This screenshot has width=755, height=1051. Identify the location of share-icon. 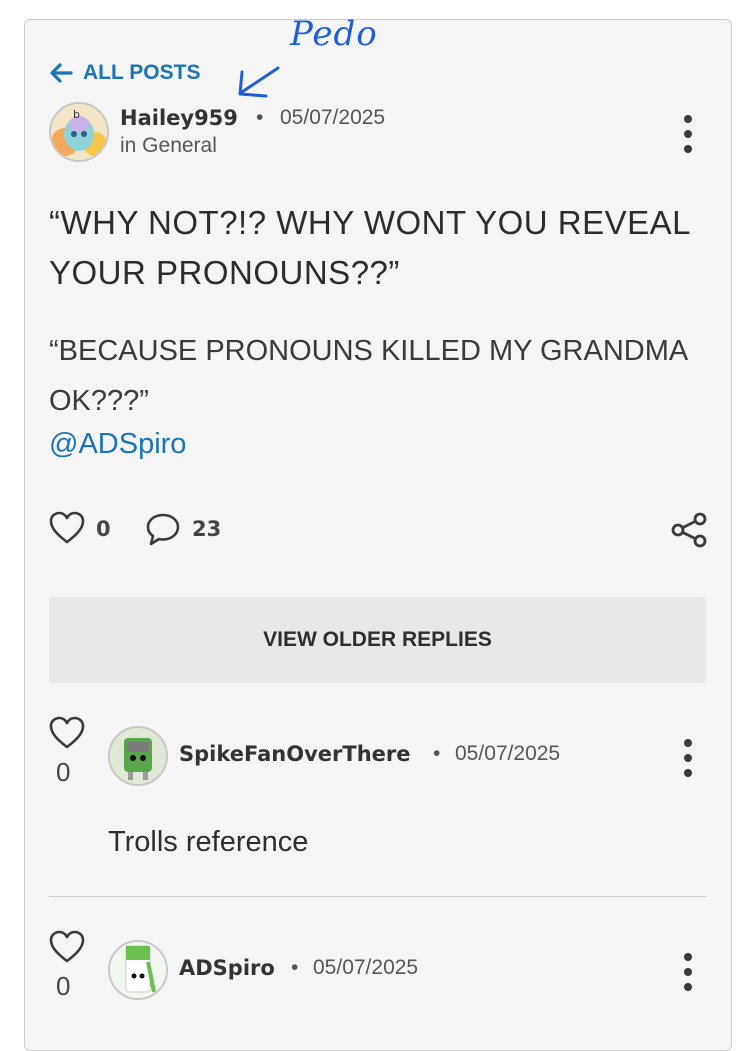
(689, 530).